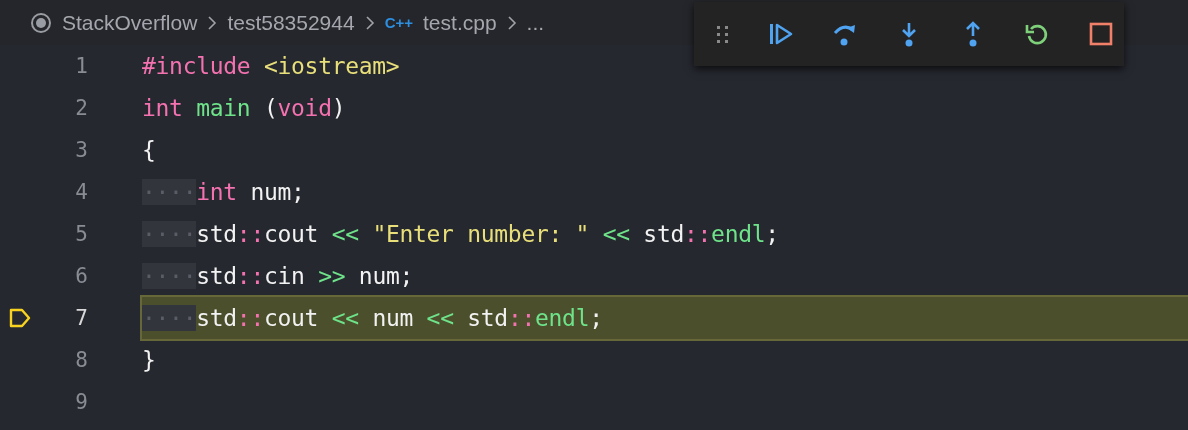 This screenshot has width=1188, height=430. What do you see at coordinates (149, 360) in the screenshot?
I see `code-line: }` at bounding box center [149, 360].